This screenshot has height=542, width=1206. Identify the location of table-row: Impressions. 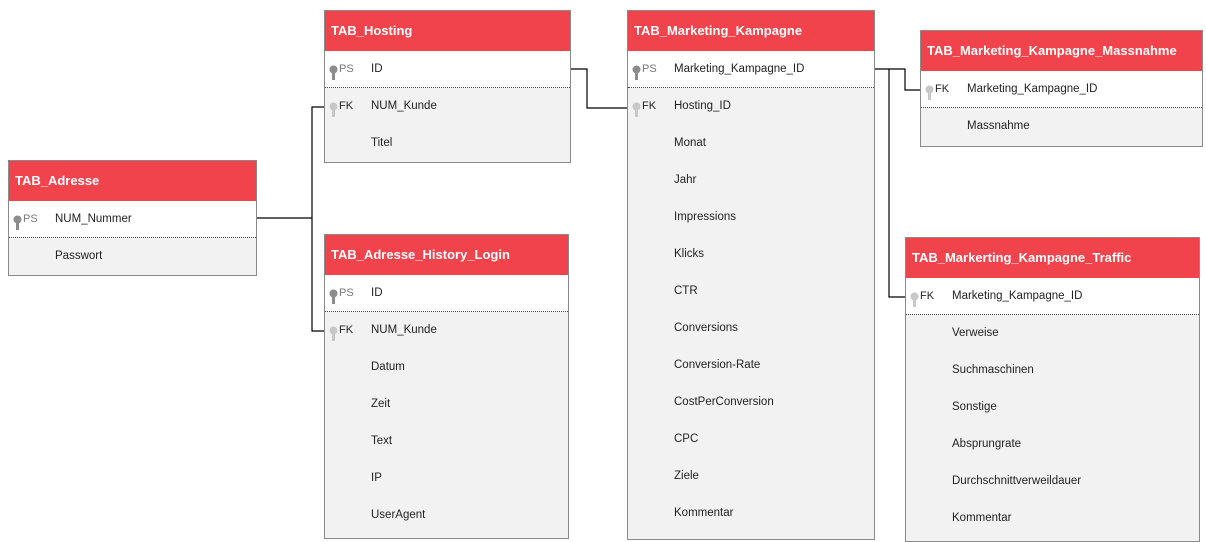
(751, 217).